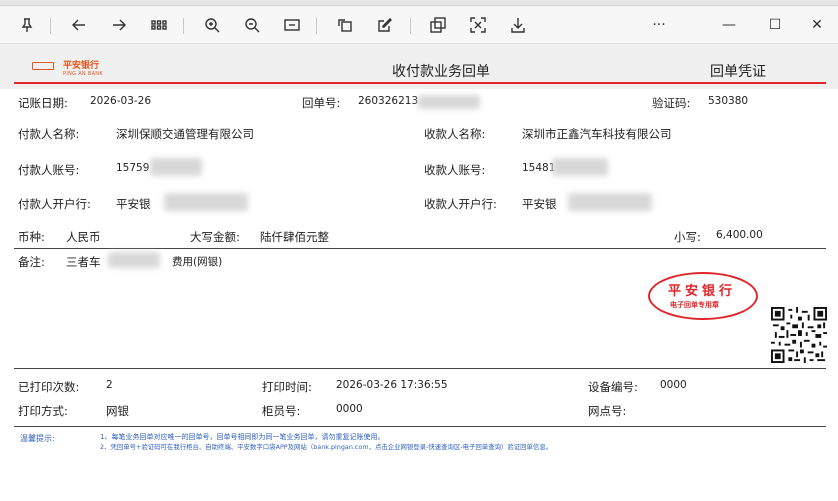  Describe the element at coordinates (420, 83) in the screenshot. I see `header-divider` at that location.